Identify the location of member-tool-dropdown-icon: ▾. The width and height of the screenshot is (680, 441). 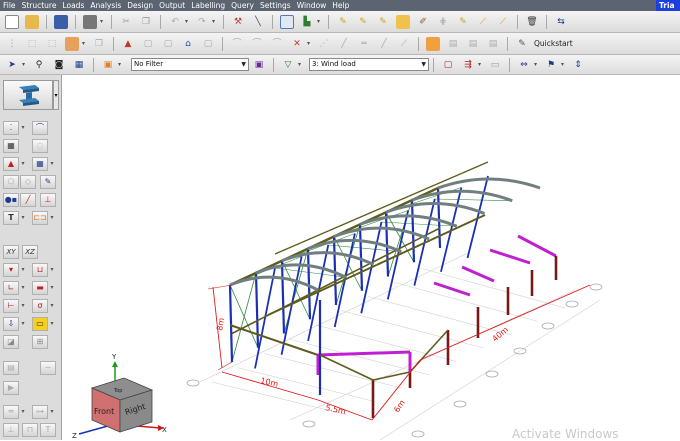
(56, 95).